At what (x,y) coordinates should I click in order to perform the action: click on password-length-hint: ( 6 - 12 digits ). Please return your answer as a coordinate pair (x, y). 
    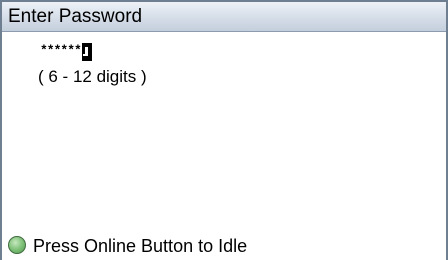
    Looking at the image, I should click on (92, 76).